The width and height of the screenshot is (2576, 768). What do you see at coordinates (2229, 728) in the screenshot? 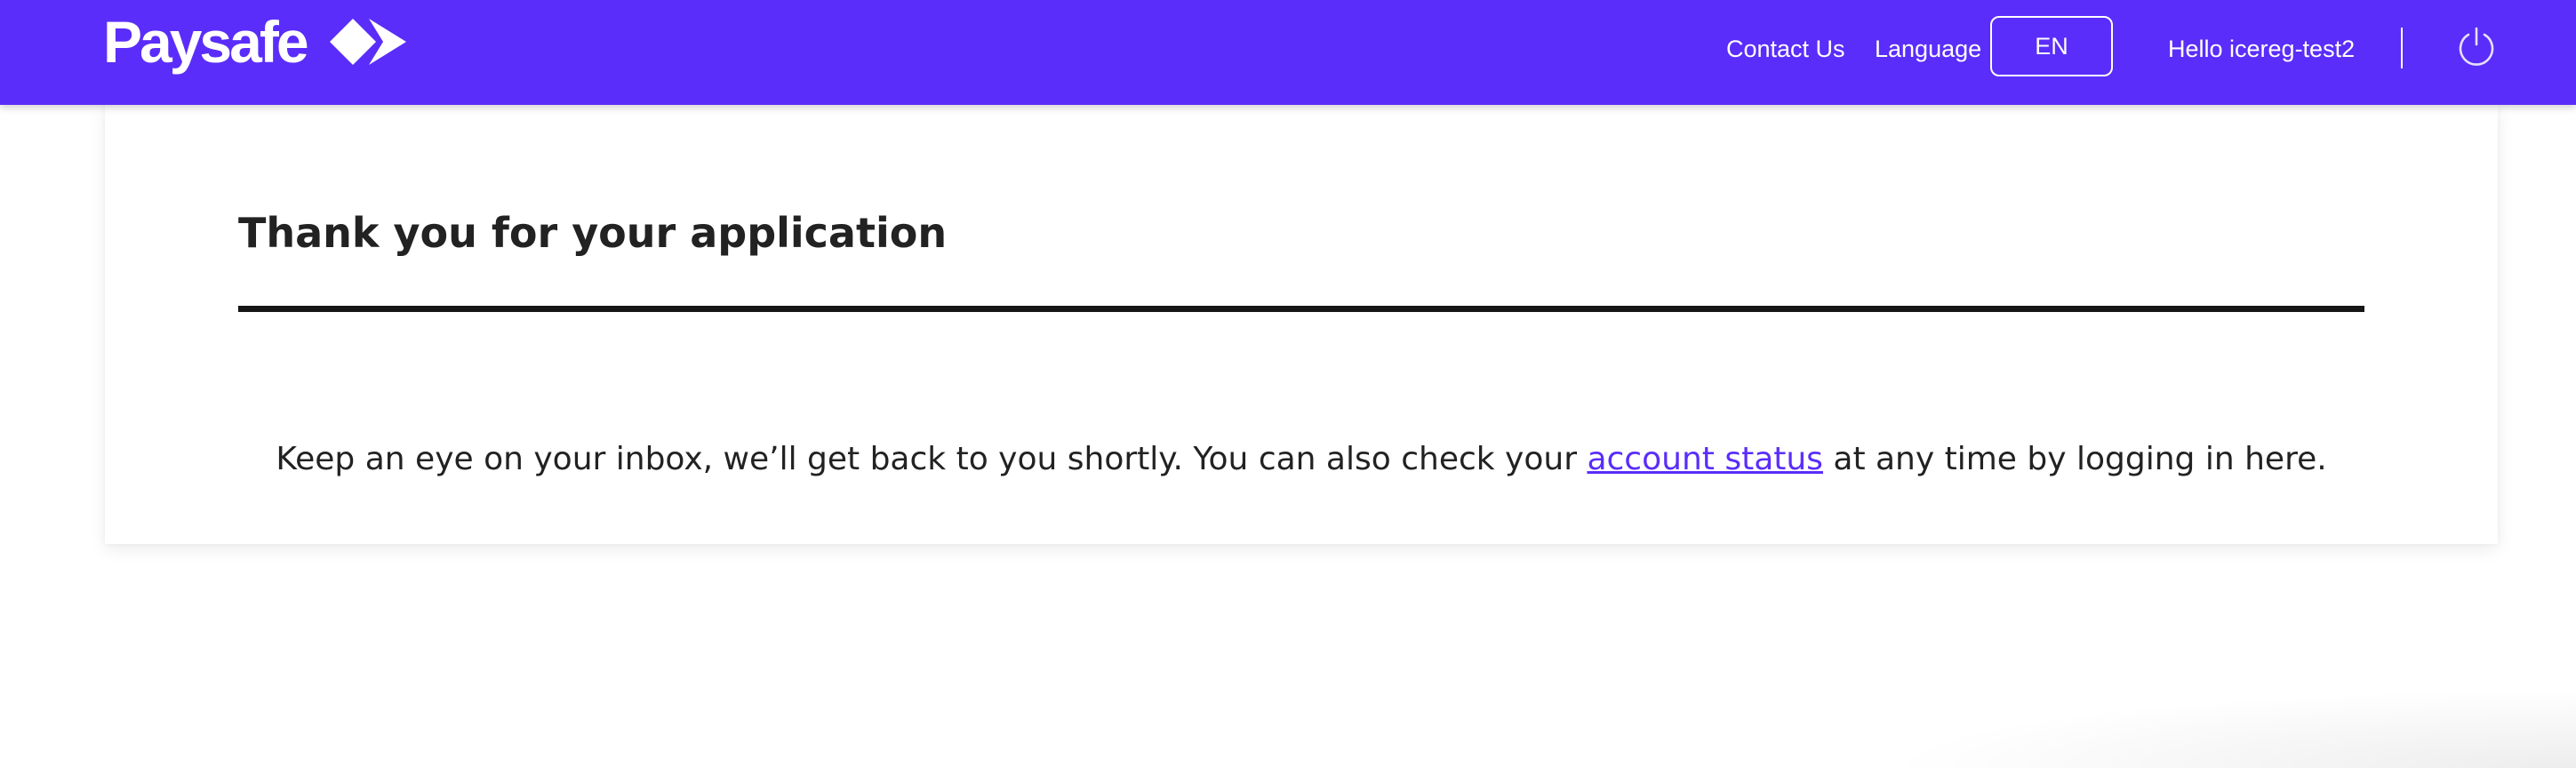
I see `corner-shadow` at bounding box center [2229, 728].